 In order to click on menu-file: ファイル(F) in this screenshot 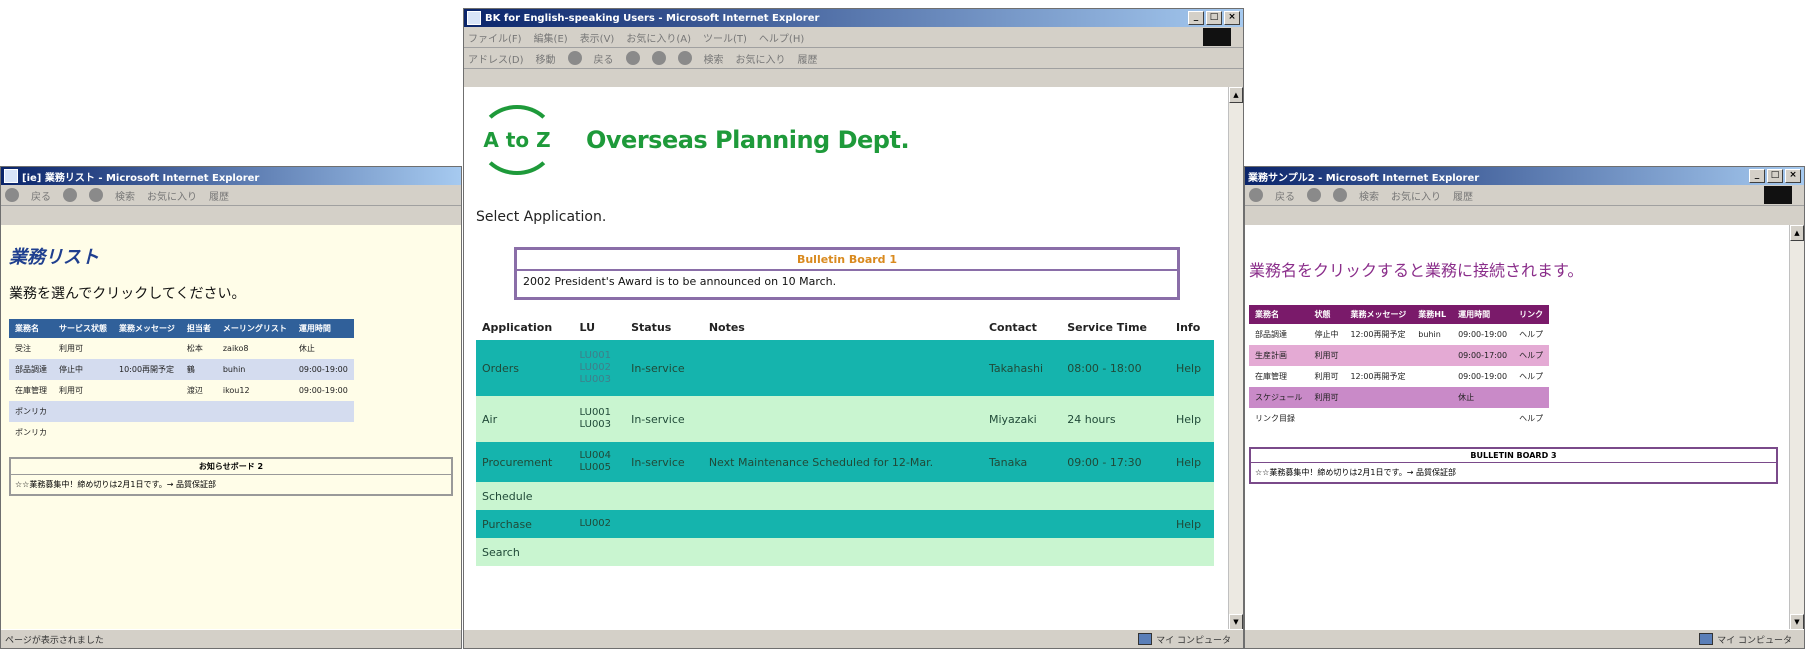, I will do `click(495, 37)`.